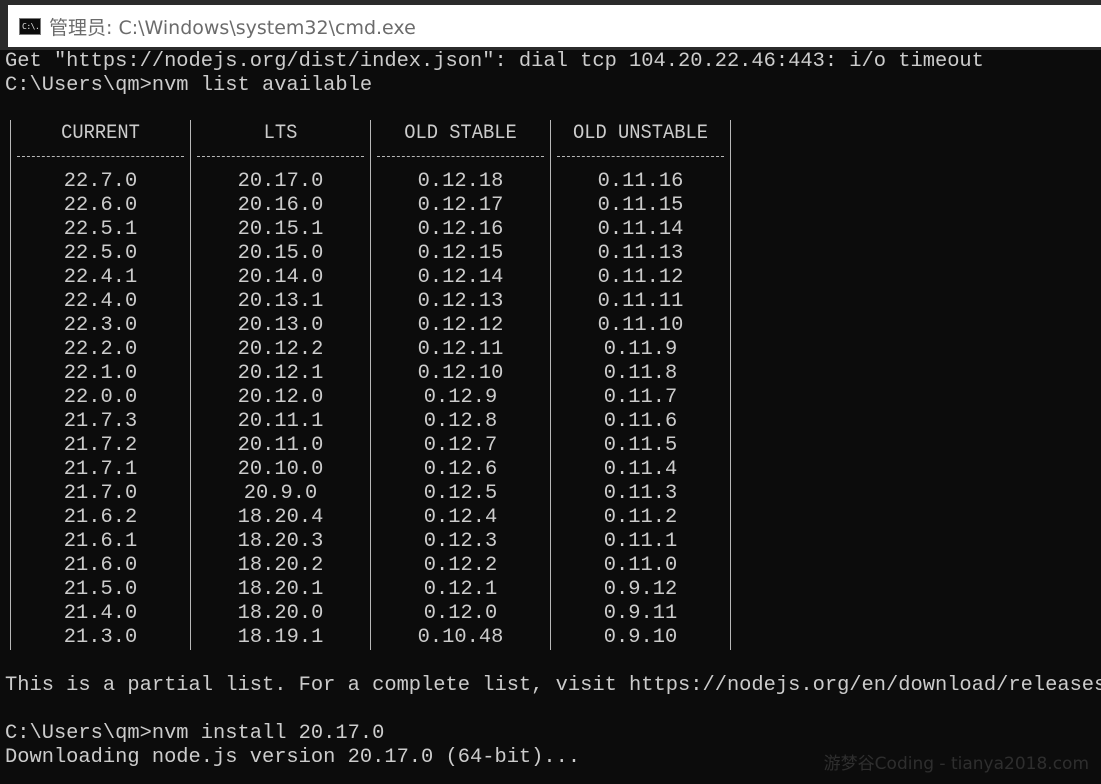 This screenshot has height=784, width=1101. What do you see at coordinates (640, 205) in the screenshot?
I see `version-cell-old-unstable: 0.11.15` at bounding box center [640, 205].